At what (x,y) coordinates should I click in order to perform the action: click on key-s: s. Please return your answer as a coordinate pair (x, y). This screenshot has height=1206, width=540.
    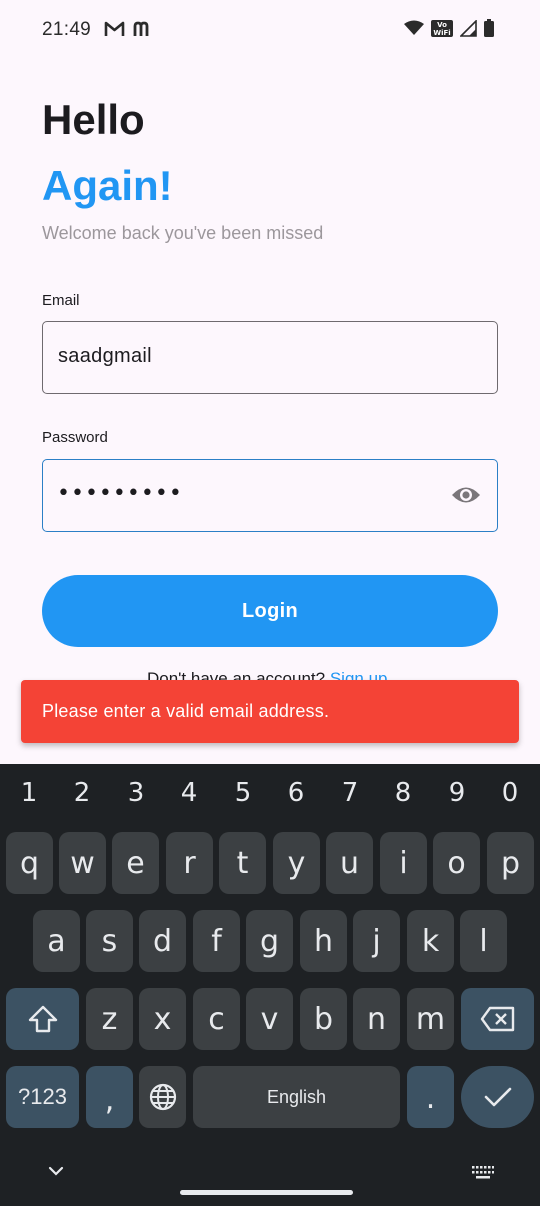
    Looking at the image, I should click on (109, 941).